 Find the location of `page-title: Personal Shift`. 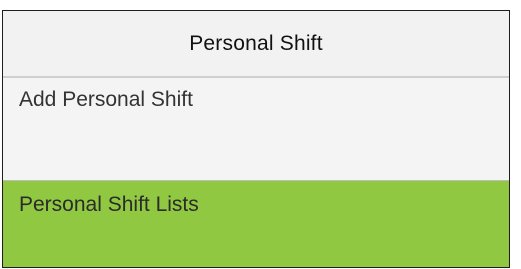

page-title: Personal Shift is located at coordinates (256, 43).